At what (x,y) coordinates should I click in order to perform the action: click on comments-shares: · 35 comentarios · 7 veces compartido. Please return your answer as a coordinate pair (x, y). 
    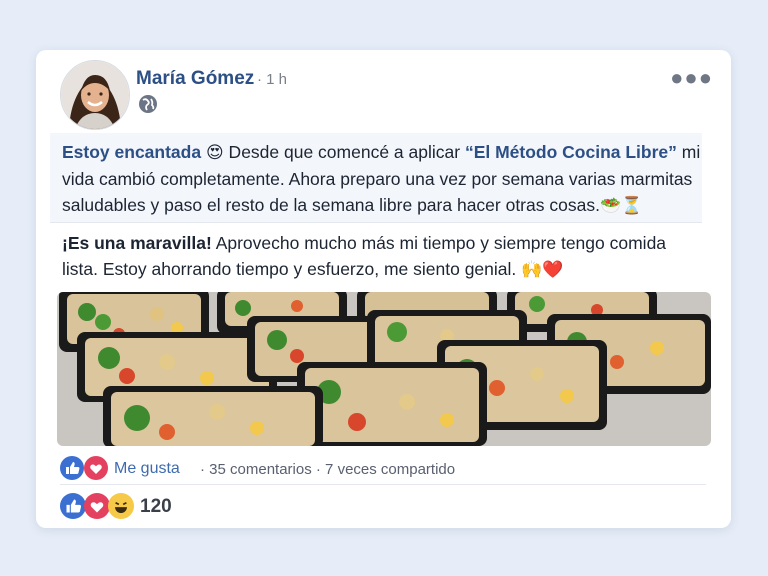
    Looking at the image, I should click on (327, 469).